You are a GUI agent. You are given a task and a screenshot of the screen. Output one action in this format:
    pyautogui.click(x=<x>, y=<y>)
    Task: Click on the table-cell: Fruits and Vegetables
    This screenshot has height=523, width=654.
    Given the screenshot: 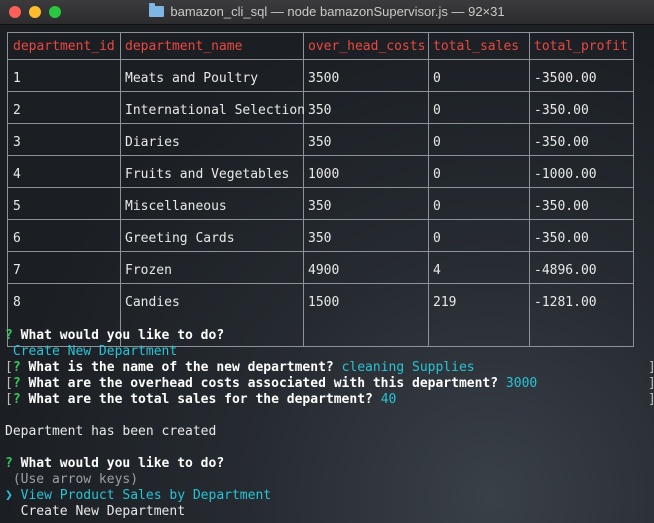 What is the action you would take?
    pyautogui.click(x=207, y=174)
    